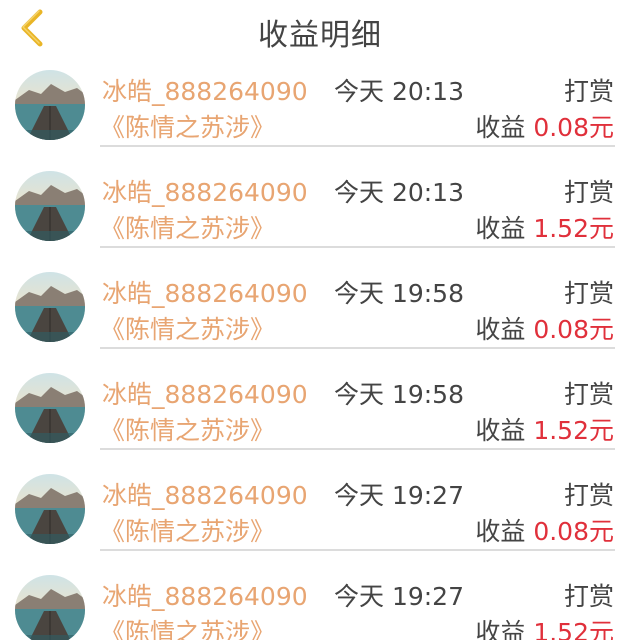  I want to click on header-bar: 收益明细, so click(320, 32).